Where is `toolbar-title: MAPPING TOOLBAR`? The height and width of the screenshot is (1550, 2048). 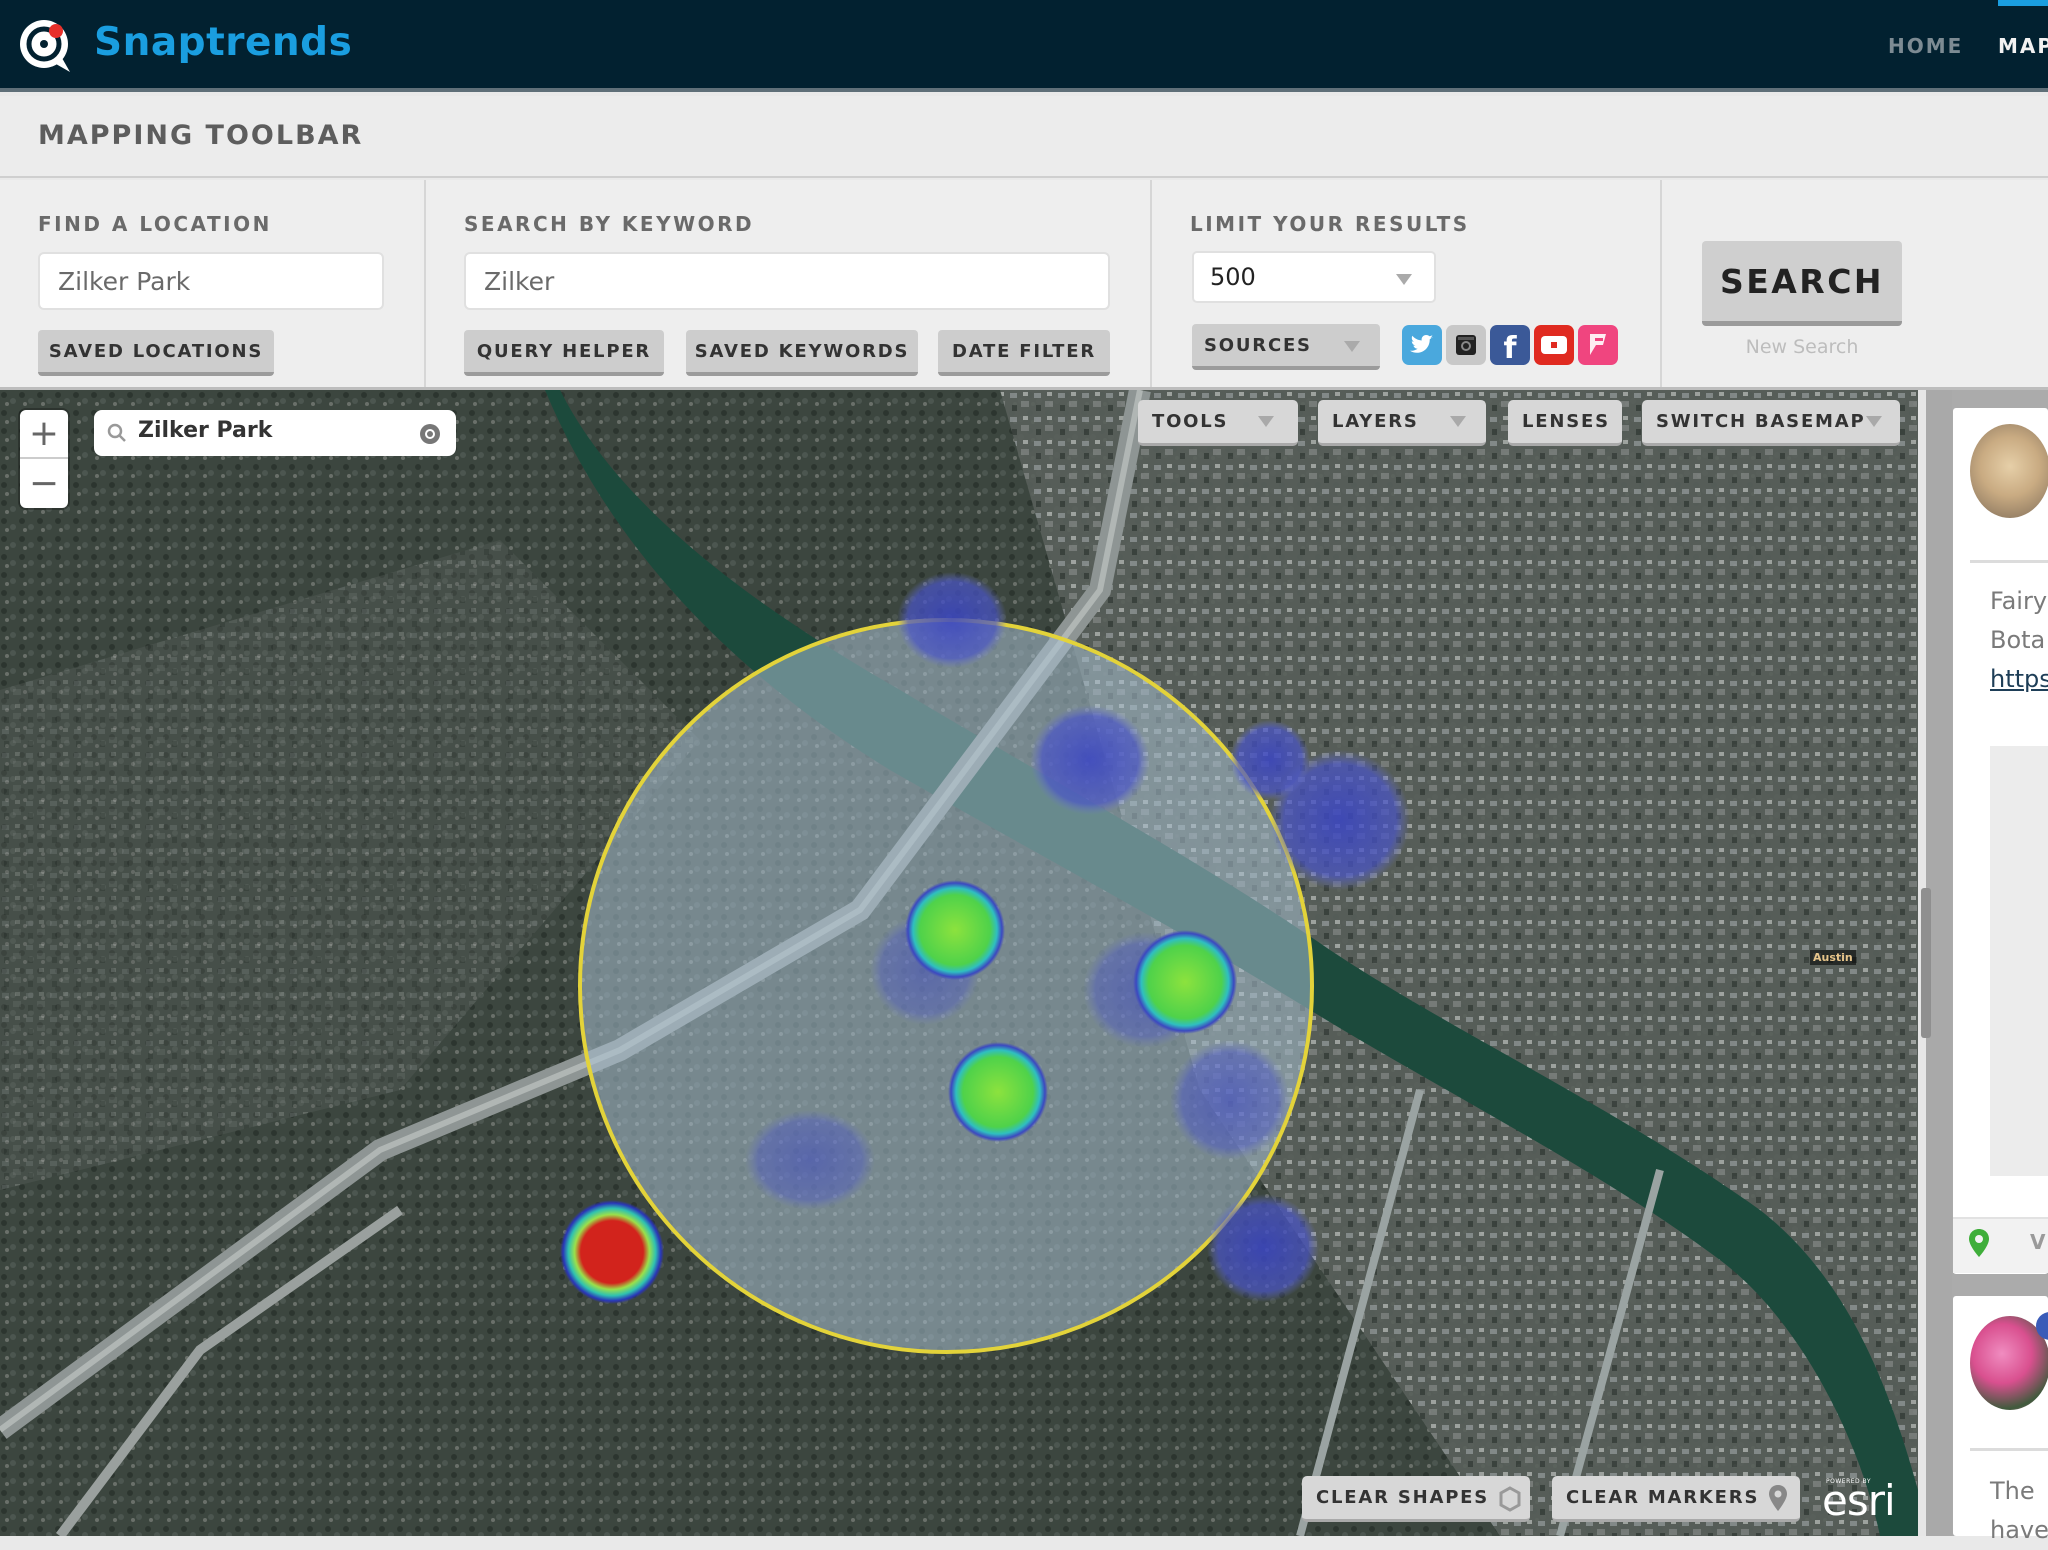 toolbar-title: MAPPING TOOLBAR is located at coordinates (201, 135).